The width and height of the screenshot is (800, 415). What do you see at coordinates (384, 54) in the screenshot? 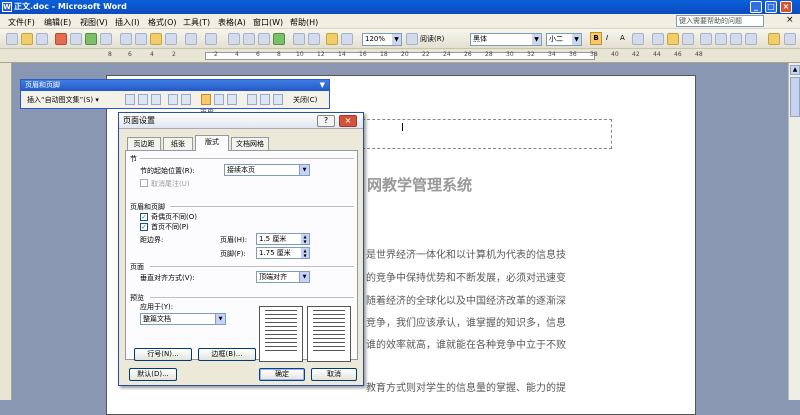
I see `ruler-number: 18` at bounding box center [384, 54].